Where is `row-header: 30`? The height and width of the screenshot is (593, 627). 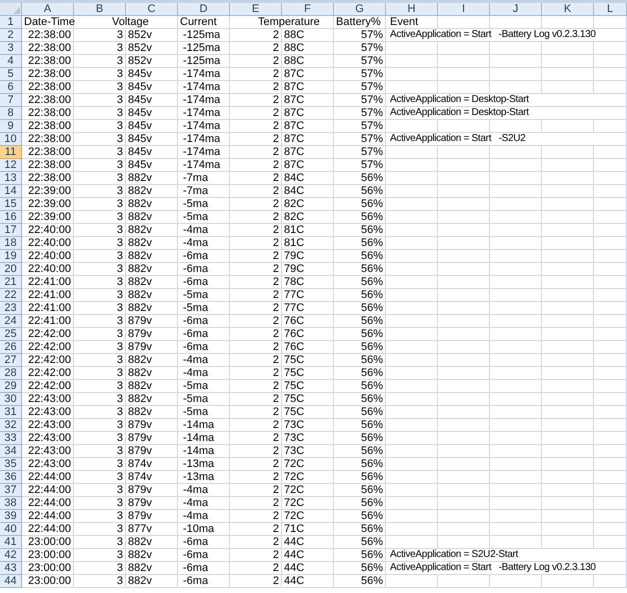 row-header: 30 is located at coordinates (11, 399).